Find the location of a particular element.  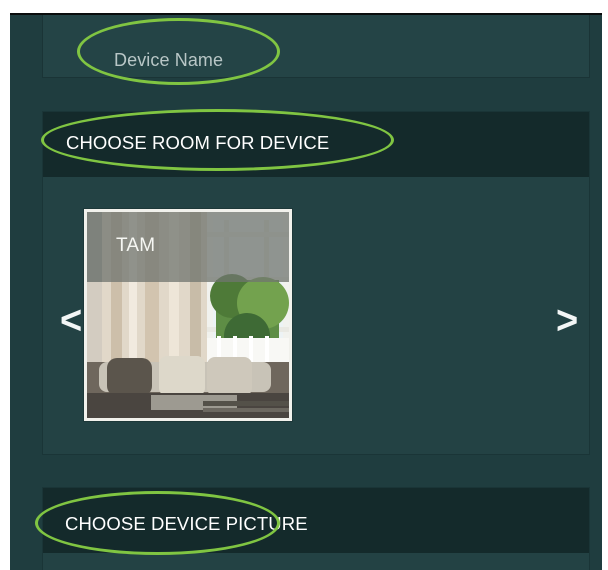

device-name-field: Device Name is located at coordinates (168, 60).